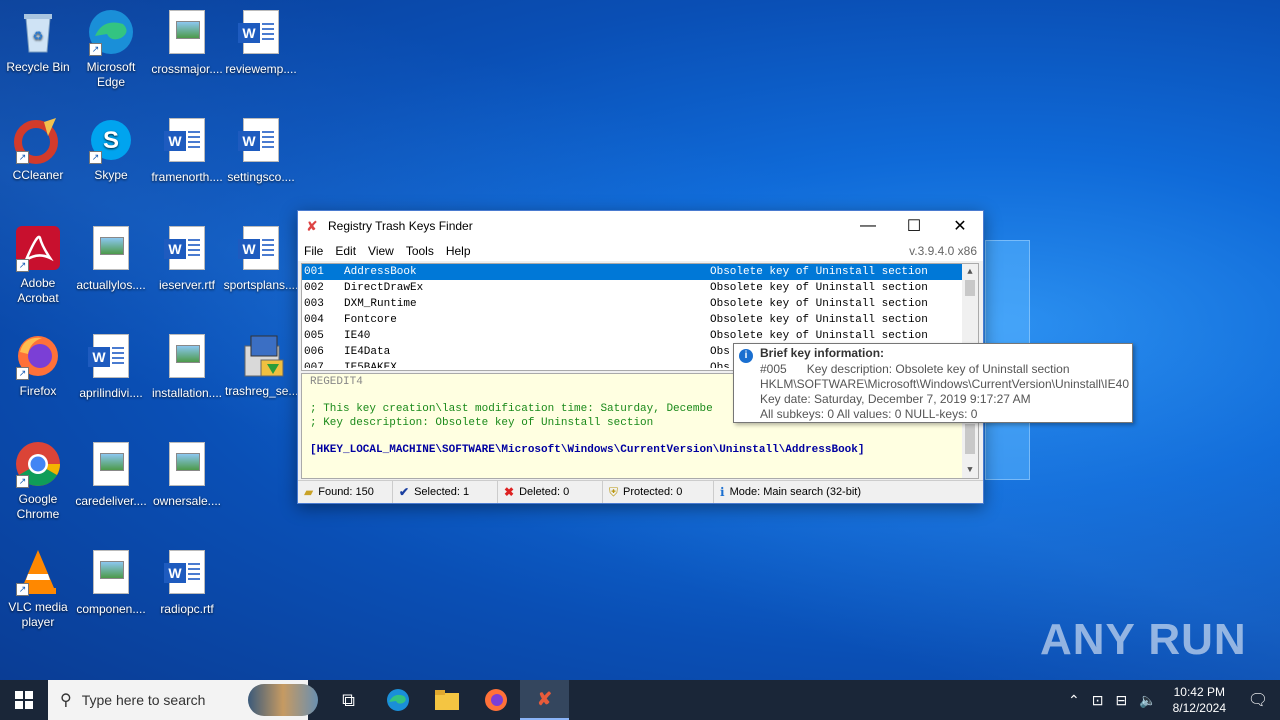 The width and height of the screenshot is (1280, 720). What do you see at coordinates (970, 470) in the screenshot?
I see `scroll-down-icon: ▼` at bounding box center [970, 470].